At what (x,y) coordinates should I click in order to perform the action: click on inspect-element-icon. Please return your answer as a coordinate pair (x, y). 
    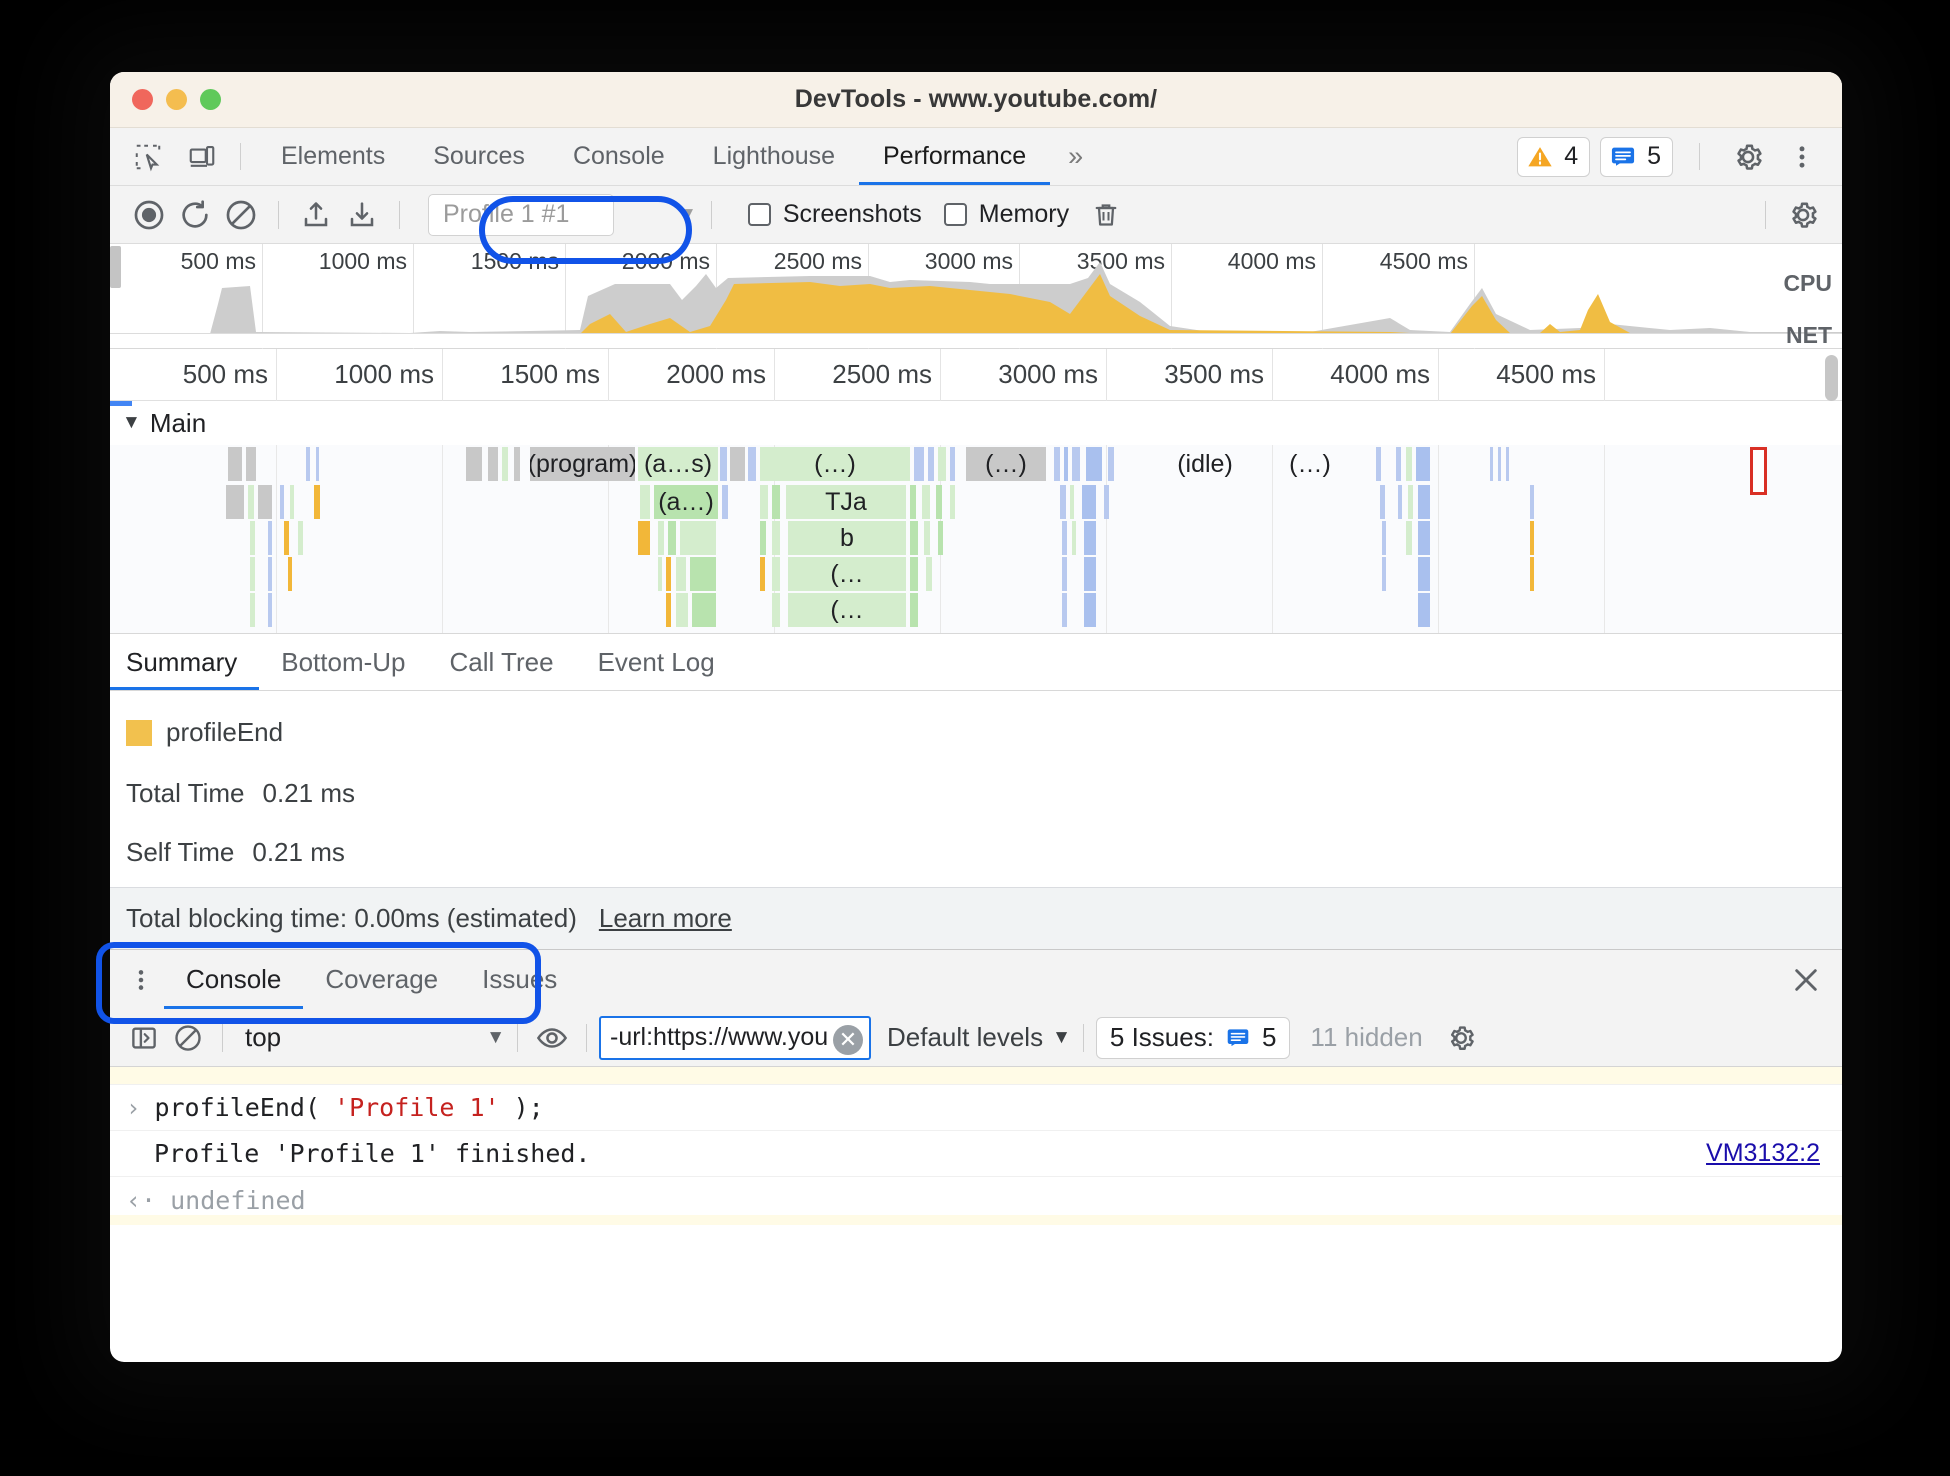
    Looking at the image, I should click on (148, 157).